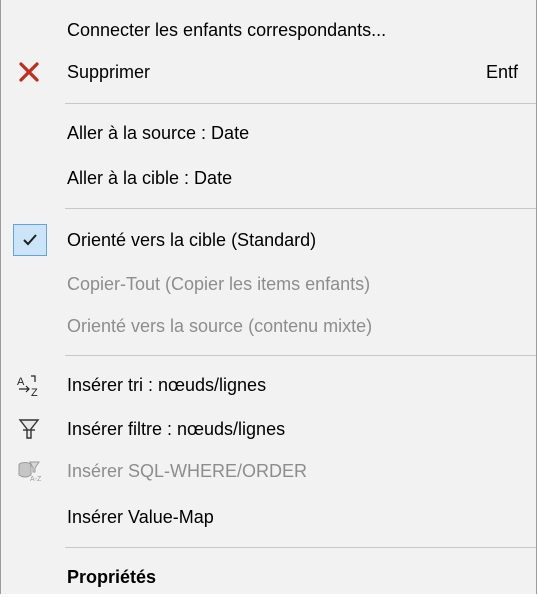  I want to click on shortcut-label: Entf, so click(501, 71).